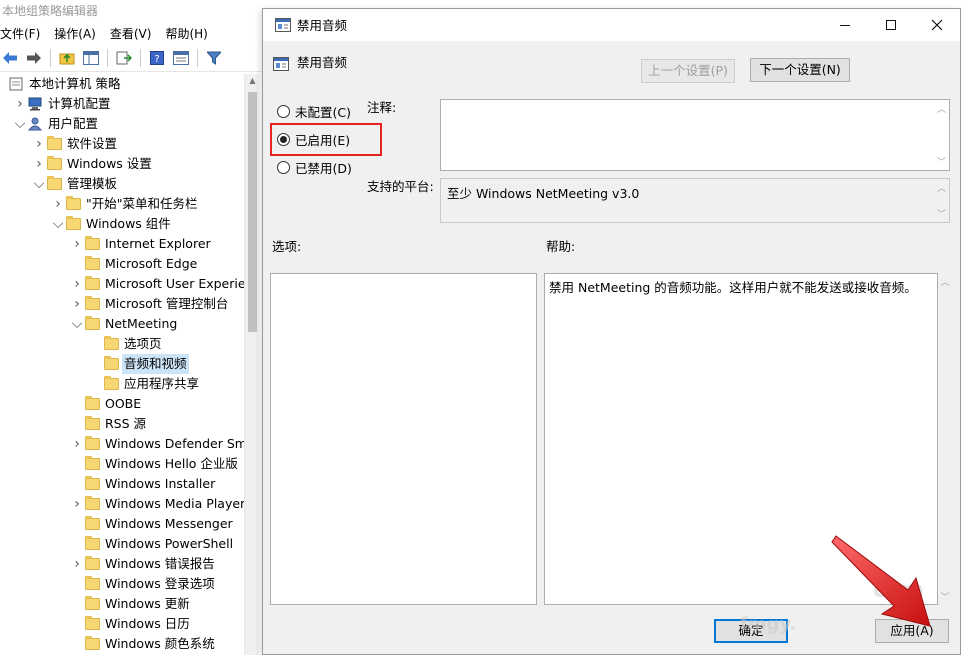 Image resolution: width=961 pixels, height=655 pixels. I want to click on options-label: 选项:, so click(287, 246).